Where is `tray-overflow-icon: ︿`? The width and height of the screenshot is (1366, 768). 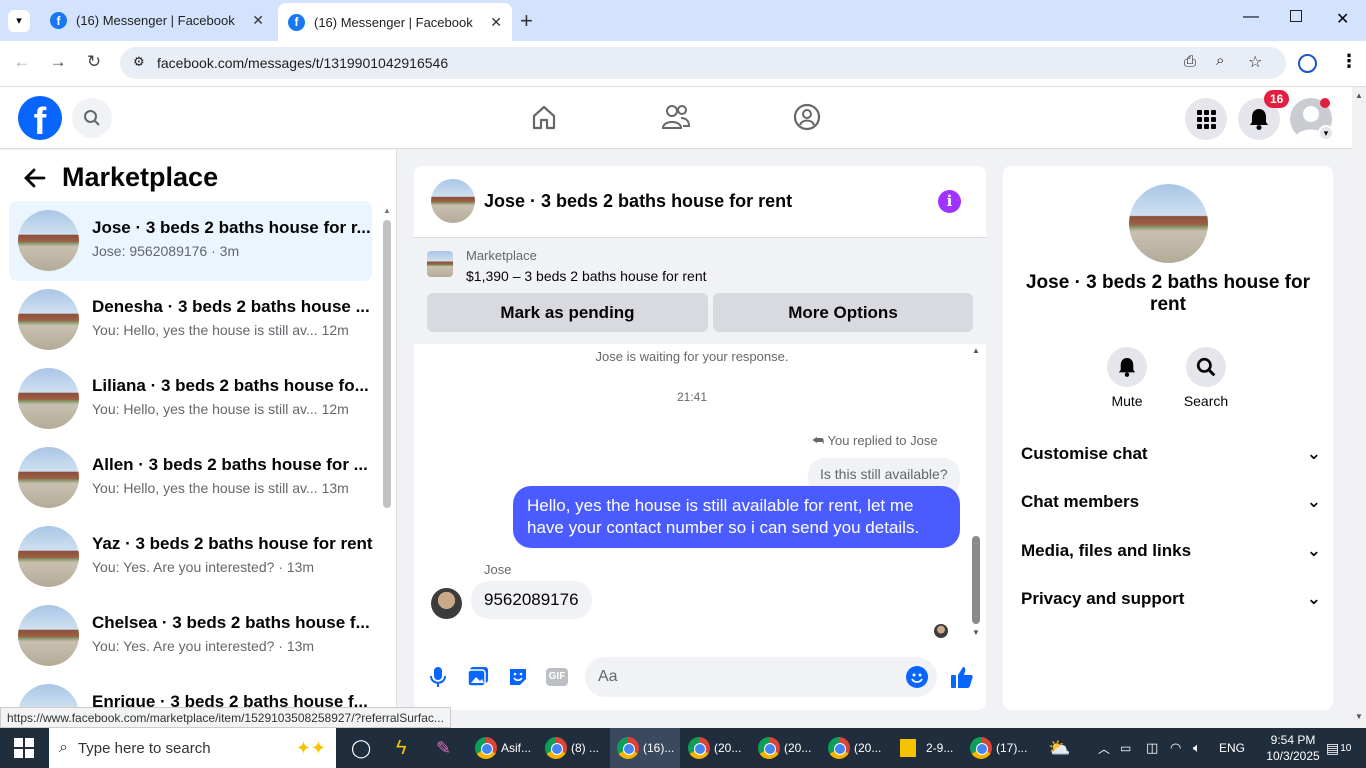
tray-overflow-icon: ︿ is located at coordinates (1104, 748).